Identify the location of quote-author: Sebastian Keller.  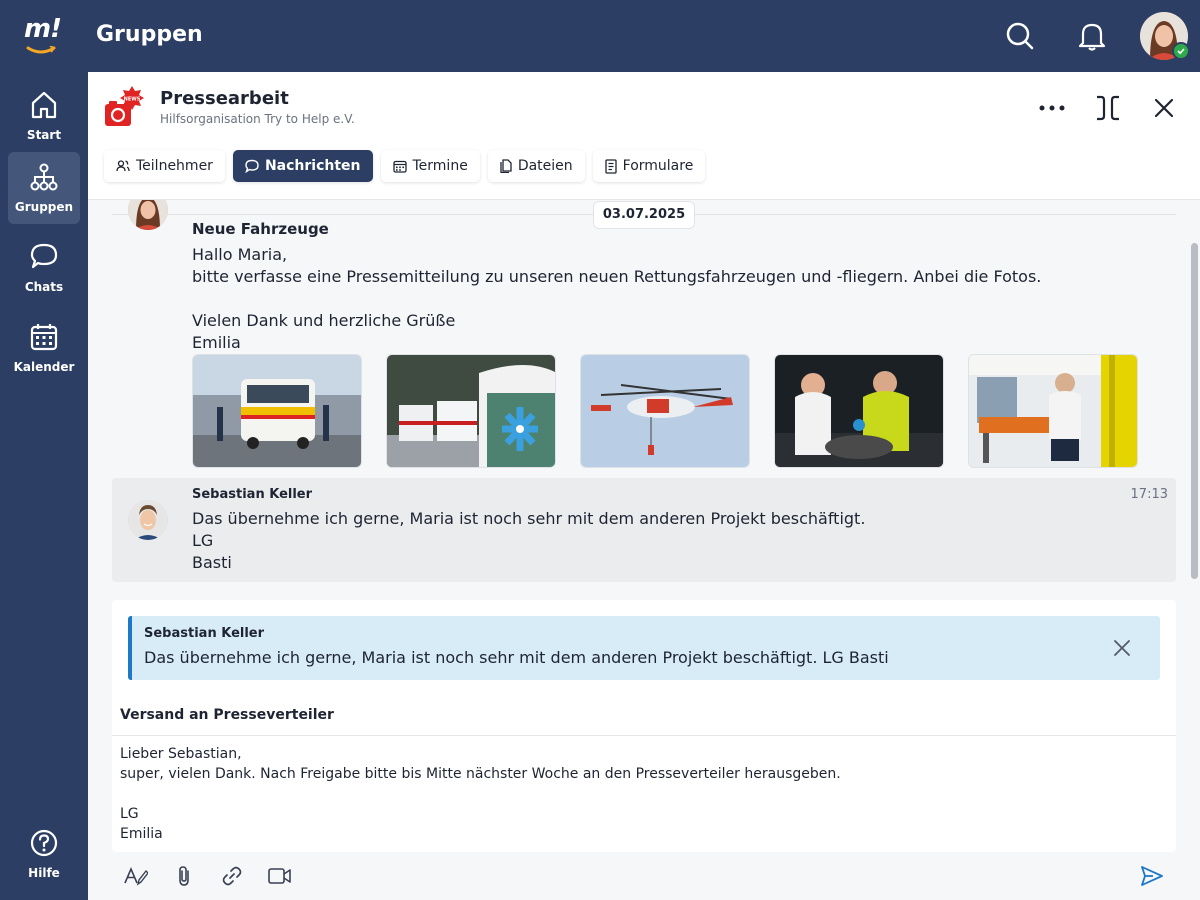
(204, 633).